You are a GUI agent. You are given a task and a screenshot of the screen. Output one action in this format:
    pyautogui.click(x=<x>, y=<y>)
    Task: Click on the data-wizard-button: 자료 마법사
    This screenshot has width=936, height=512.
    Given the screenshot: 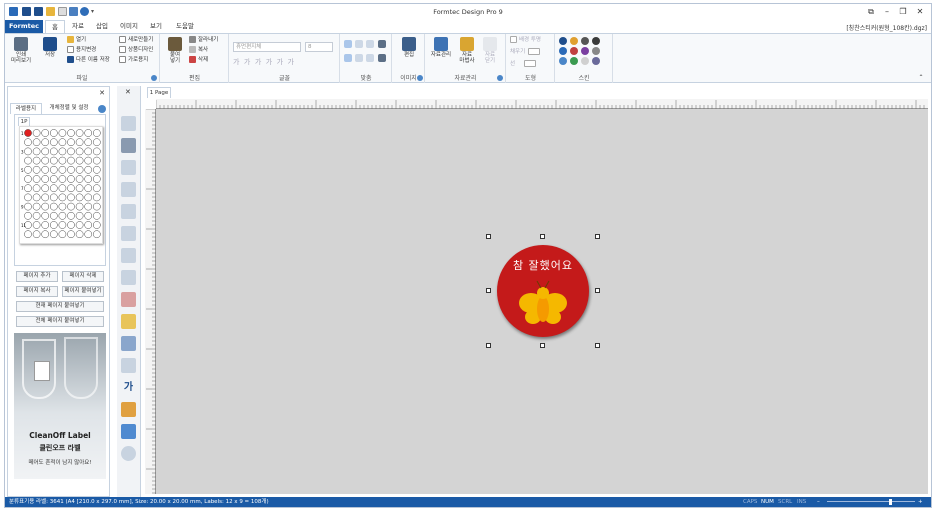 What is the action you would take?
    pyautogui.click(x=467, y=50)
    